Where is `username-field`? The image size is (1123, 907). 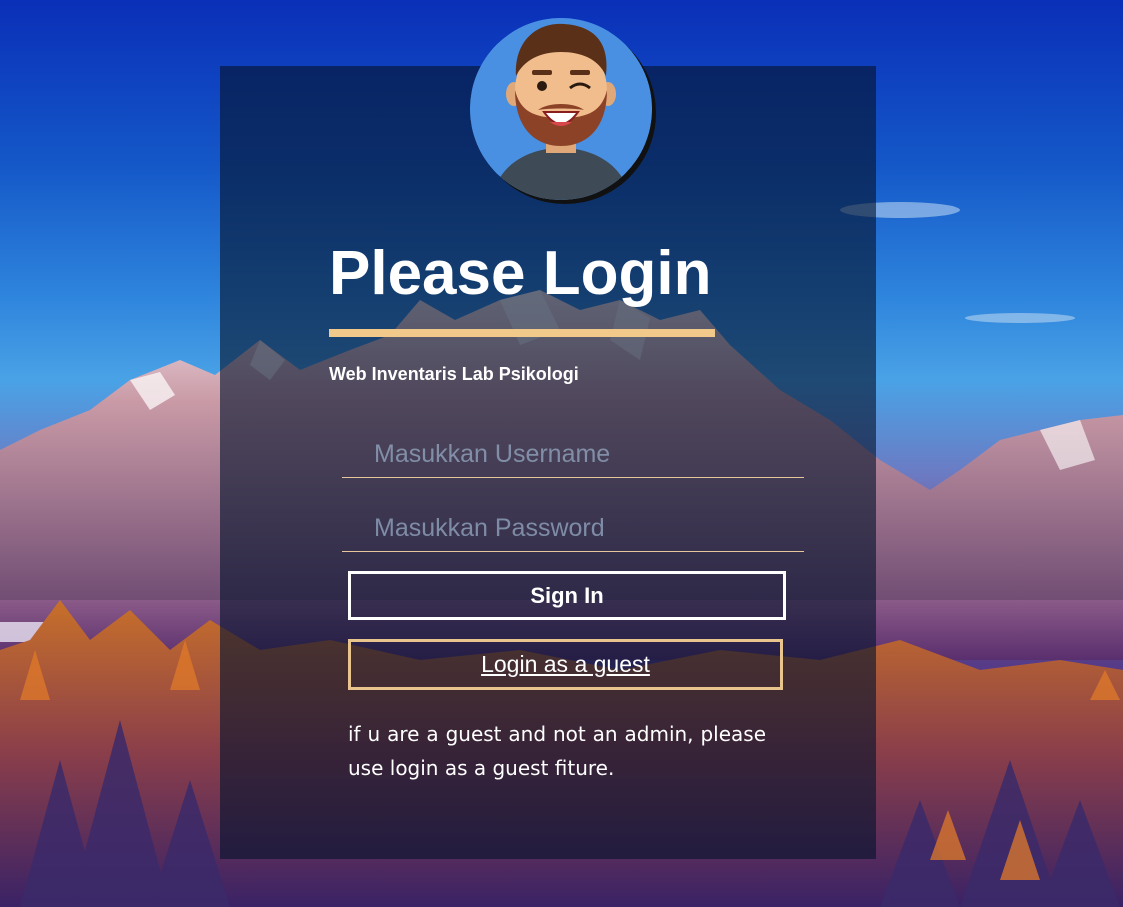
username-field is located at coordinates (573, 452).